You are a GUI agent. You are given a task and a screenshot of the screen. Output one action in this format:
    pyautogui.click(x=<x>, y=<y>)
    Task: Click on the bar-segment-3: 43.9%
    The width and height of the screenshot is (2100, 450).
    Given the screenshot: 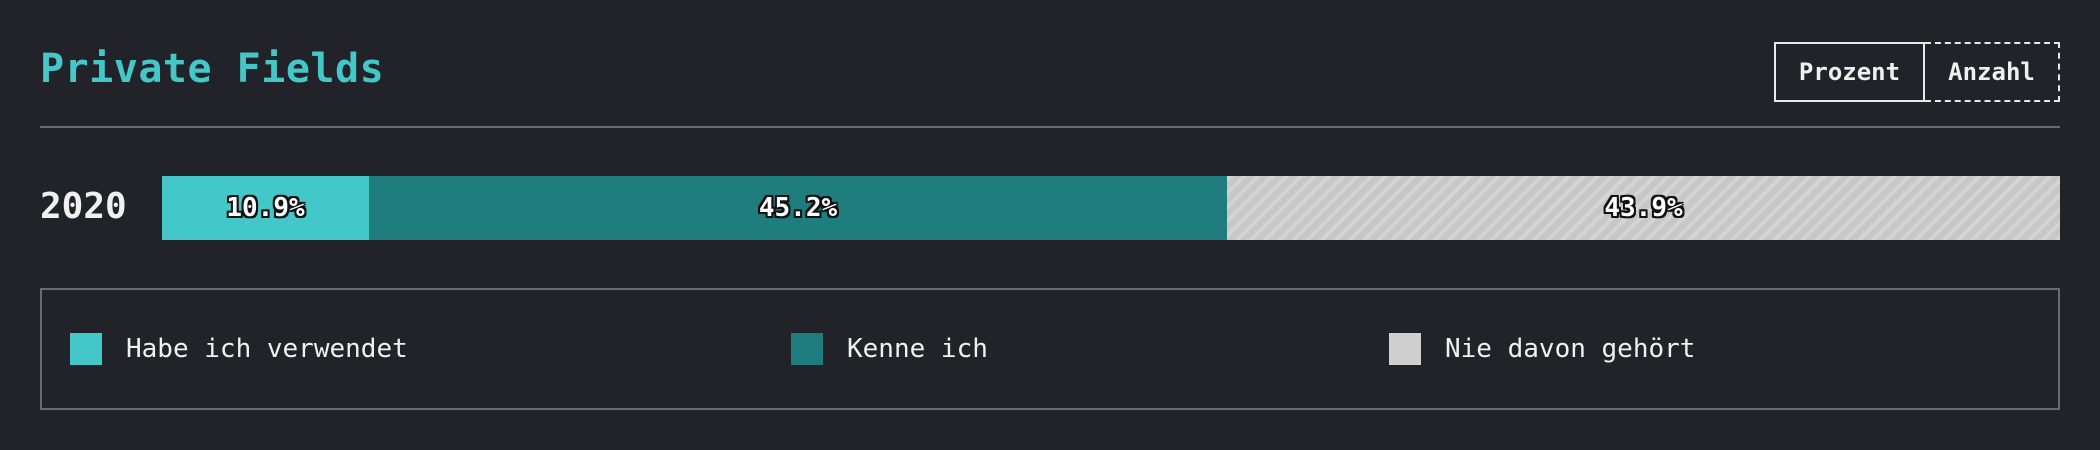 What is the action you would take?
    pyautogui.click(x=1643, y=208)
    